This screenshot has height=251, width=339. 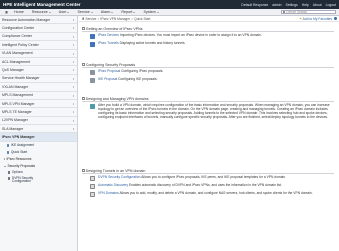 What do you see at coordinates (41, 12) in the screenshot?
I see `nav-resource: Resource` at bounding box center [41, 12].